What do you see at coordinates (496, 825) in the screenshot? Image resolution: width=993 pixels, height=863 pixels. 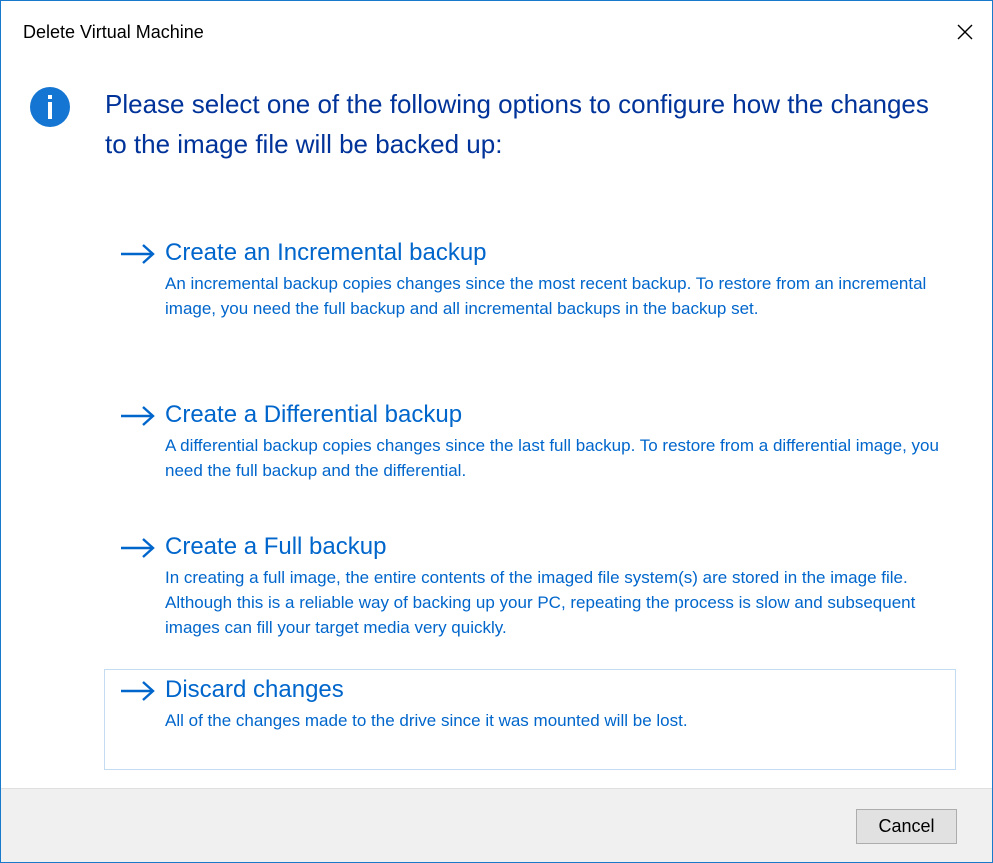 I see `dialog-footer: Cancel` at bounding box center [496, 825].